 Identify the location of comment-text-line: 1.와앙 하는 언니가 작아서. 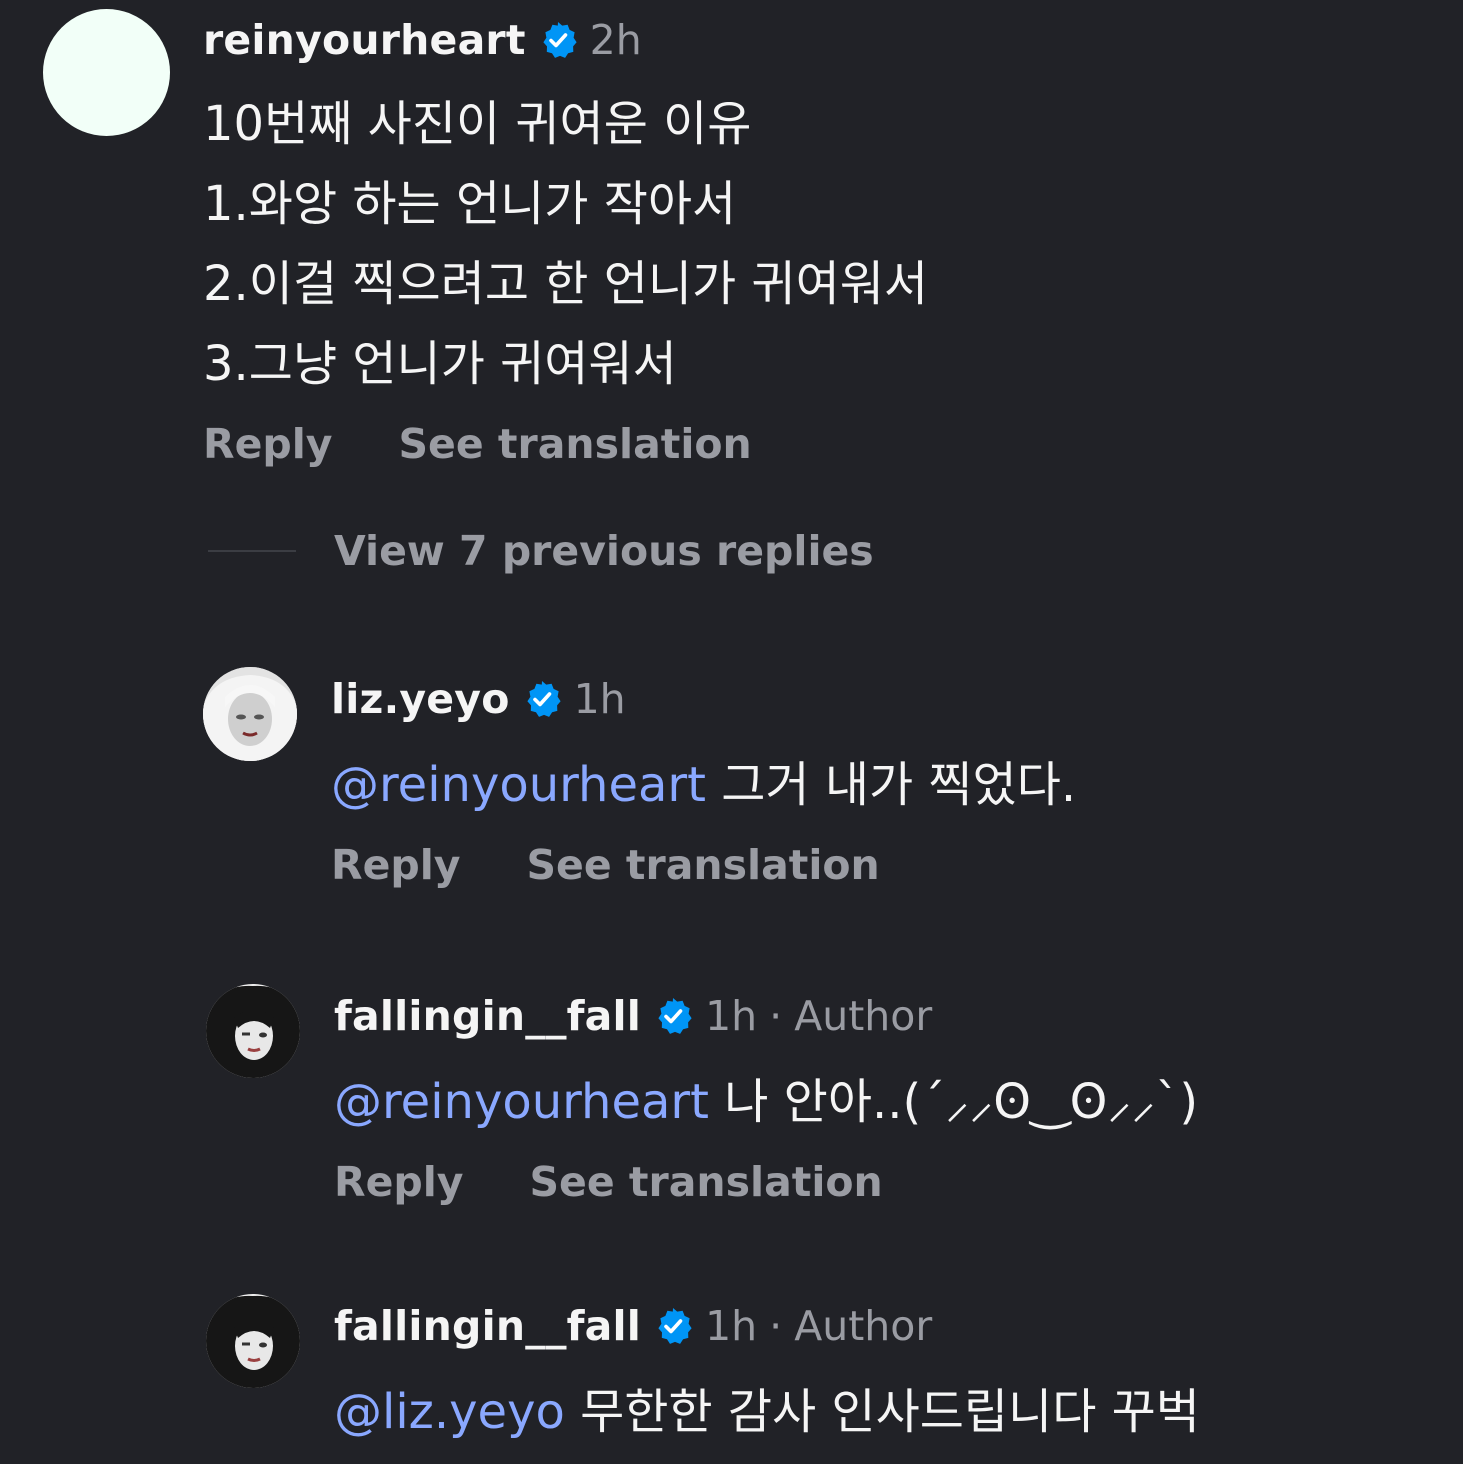
(470, 204).